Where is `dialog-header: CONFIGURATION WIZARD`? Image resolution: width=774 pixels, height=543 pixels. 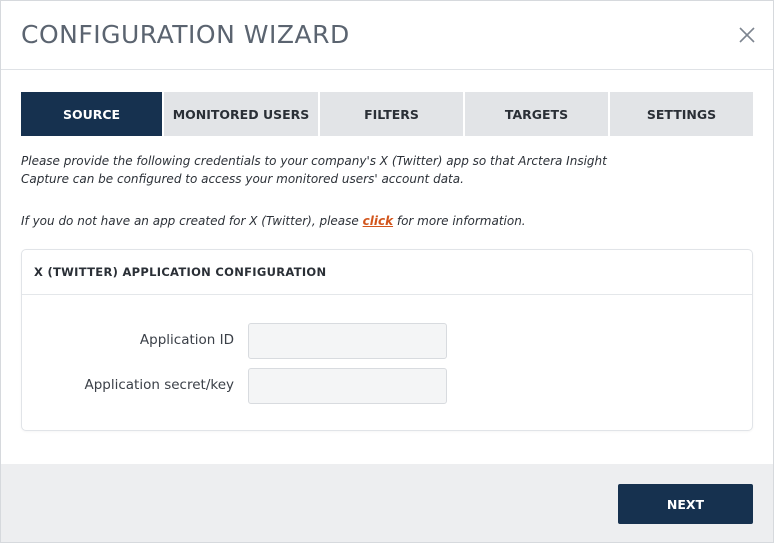
dialog-header: CONFIGURATION WIZARD is located at coordinates (387, 35).